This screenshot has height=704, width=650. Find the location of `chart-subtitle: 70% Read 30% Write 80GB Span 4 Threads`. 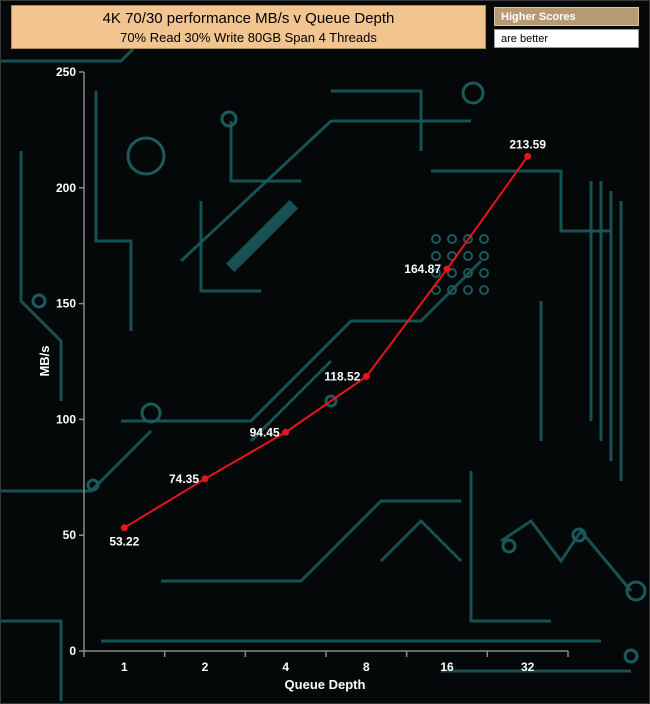

chart-subtitle: 70% Read 30% Write 80GB Span 4 Threads is located at coordinates (248, 37).